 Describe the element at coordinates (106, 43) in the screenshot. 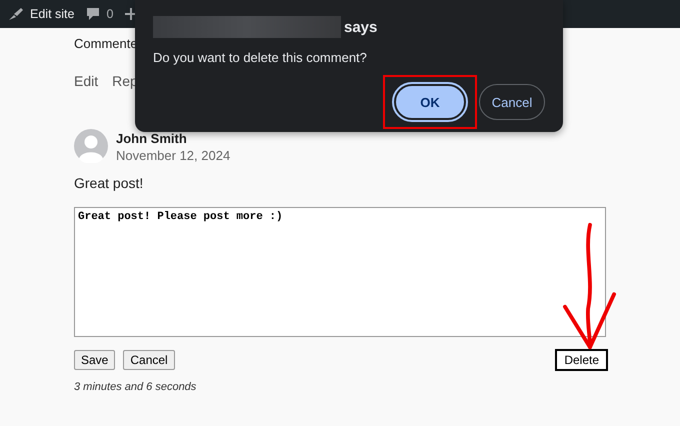

I see `comments-heading: Commente` at that location.